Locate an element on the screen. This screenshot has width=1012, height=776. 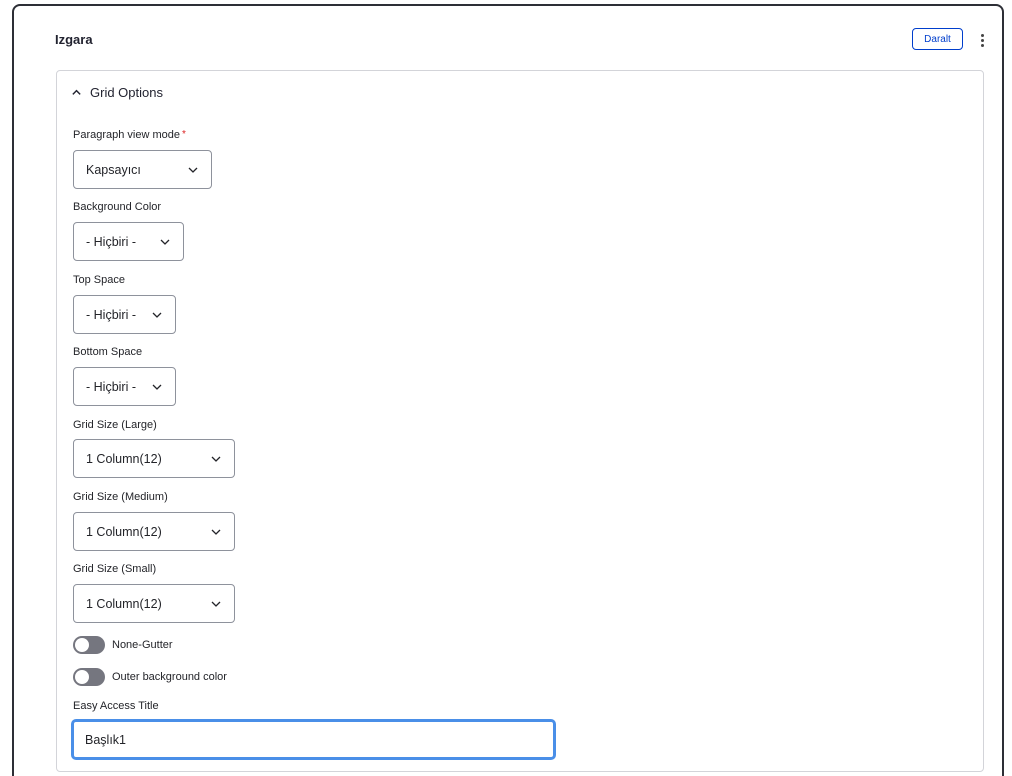
grid-small-label: Grid Size (Small) is located at coordinates (115, 569).